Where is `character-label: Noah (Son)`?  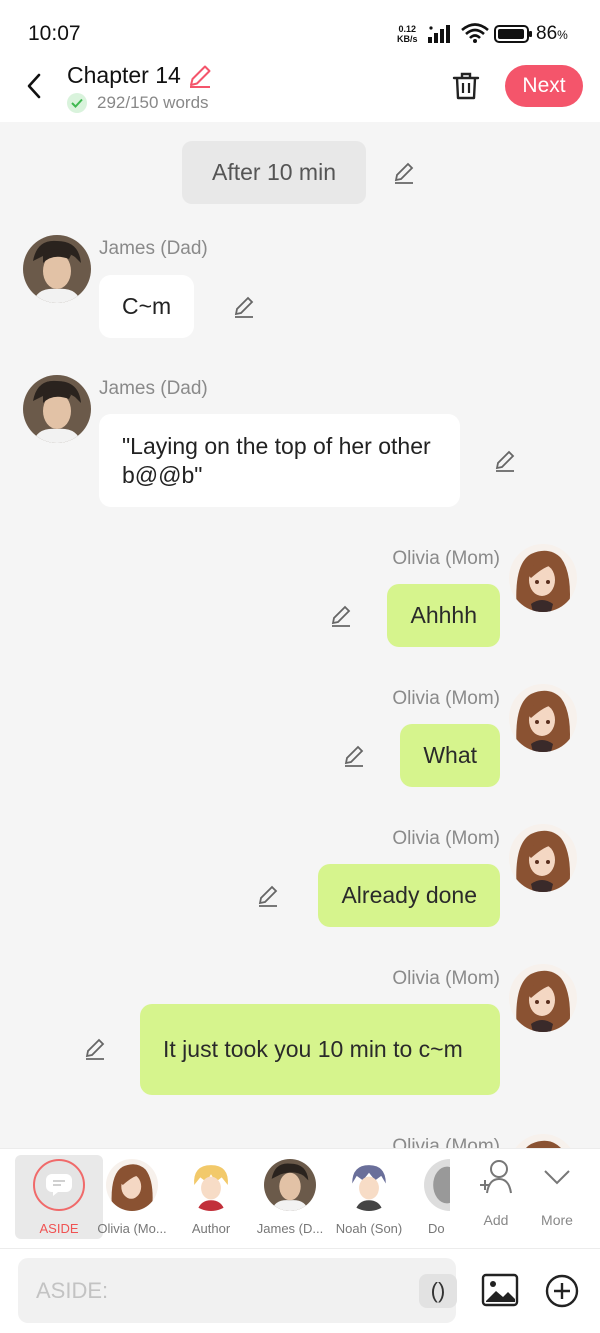
character-label: Noah (Son) is located at coordinates (369, 1228).